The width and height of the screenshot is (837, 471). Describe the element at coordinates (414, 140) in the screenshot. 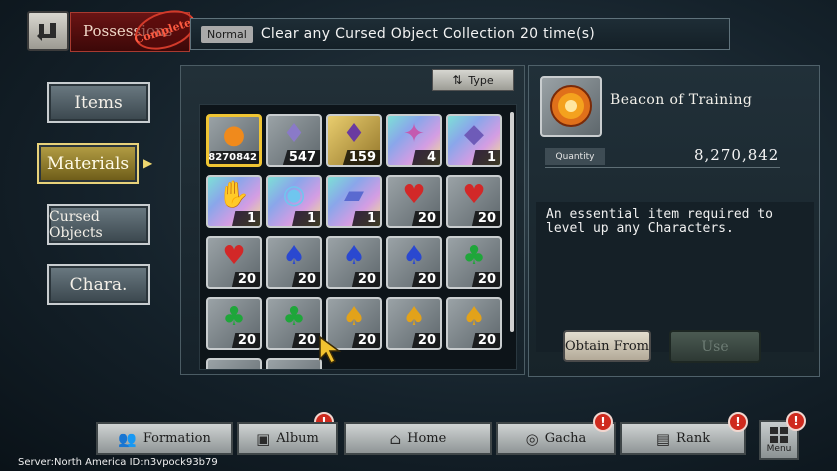

I see `item-slot: ✦ 4` at that location.